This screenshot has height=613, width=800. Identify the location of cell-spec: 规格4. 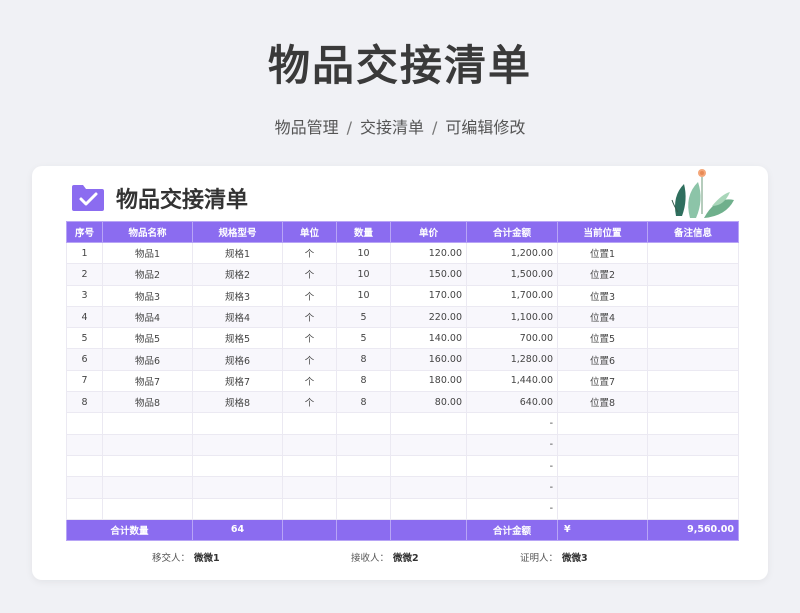
(237, 317).